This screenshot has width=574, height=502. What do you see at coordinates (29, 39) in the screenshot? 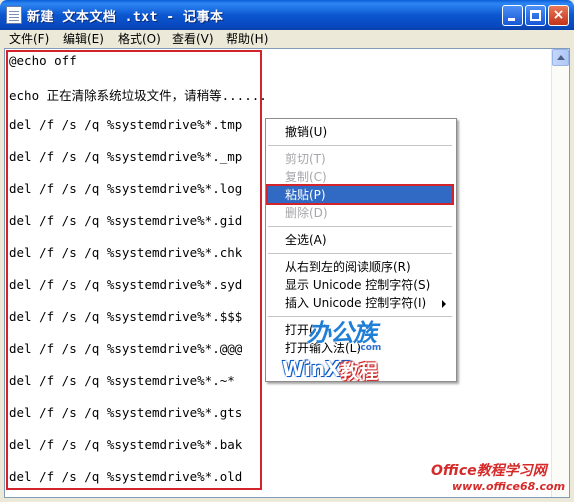
I see `menu-file: 文件(F)` at bounding box center [29, 39].